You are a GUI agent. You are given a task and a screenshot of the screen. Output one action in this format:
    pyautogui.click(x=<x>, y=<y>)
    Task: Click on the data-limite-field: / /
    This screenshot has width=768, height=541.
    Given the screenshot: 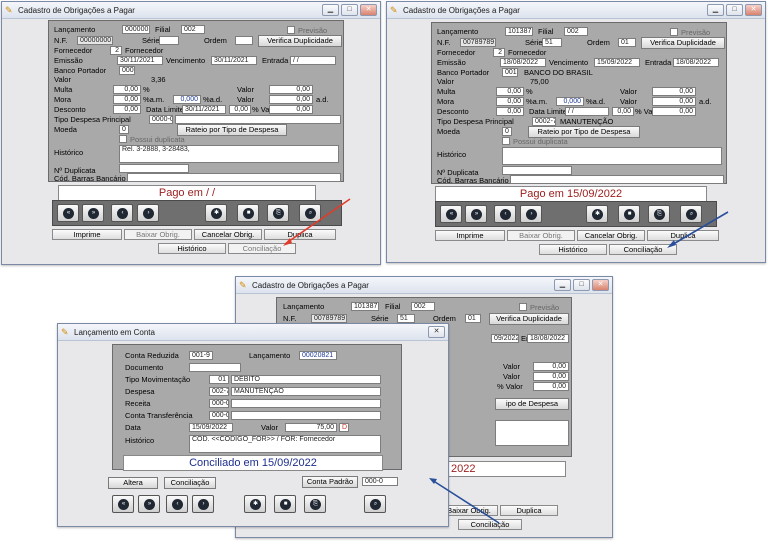 What is the action you would take?
    pyautogui.click(x=587, y=111)
    